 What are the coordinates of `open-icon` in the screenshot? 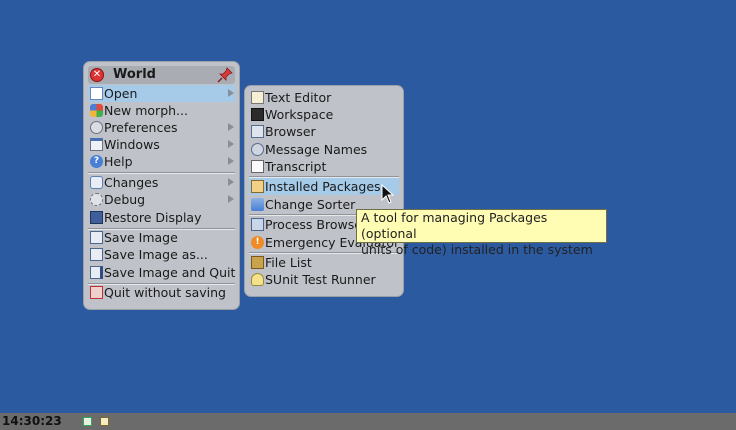 It's located at (96, 93).